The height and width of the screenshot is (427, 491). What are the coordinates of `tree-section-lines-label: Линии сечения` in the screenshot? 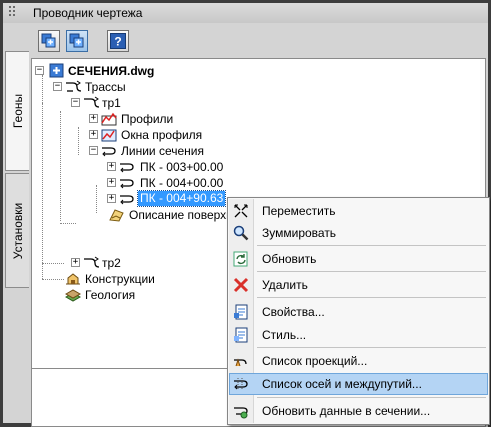 It's located at (162, 151).